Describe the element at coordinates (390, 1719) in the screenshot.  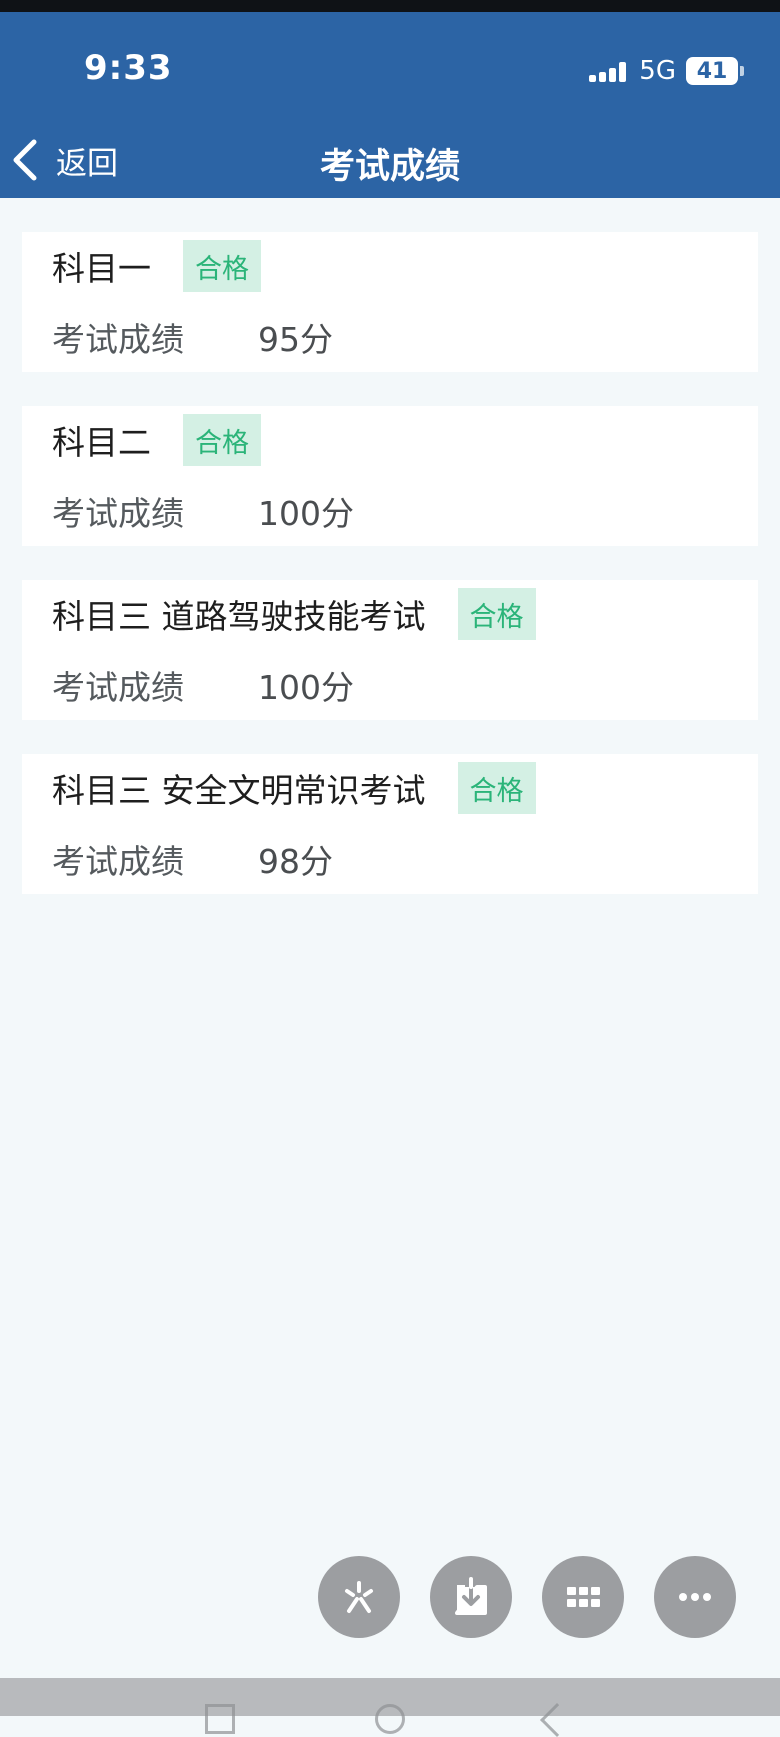
I see `home-icon` at that location.